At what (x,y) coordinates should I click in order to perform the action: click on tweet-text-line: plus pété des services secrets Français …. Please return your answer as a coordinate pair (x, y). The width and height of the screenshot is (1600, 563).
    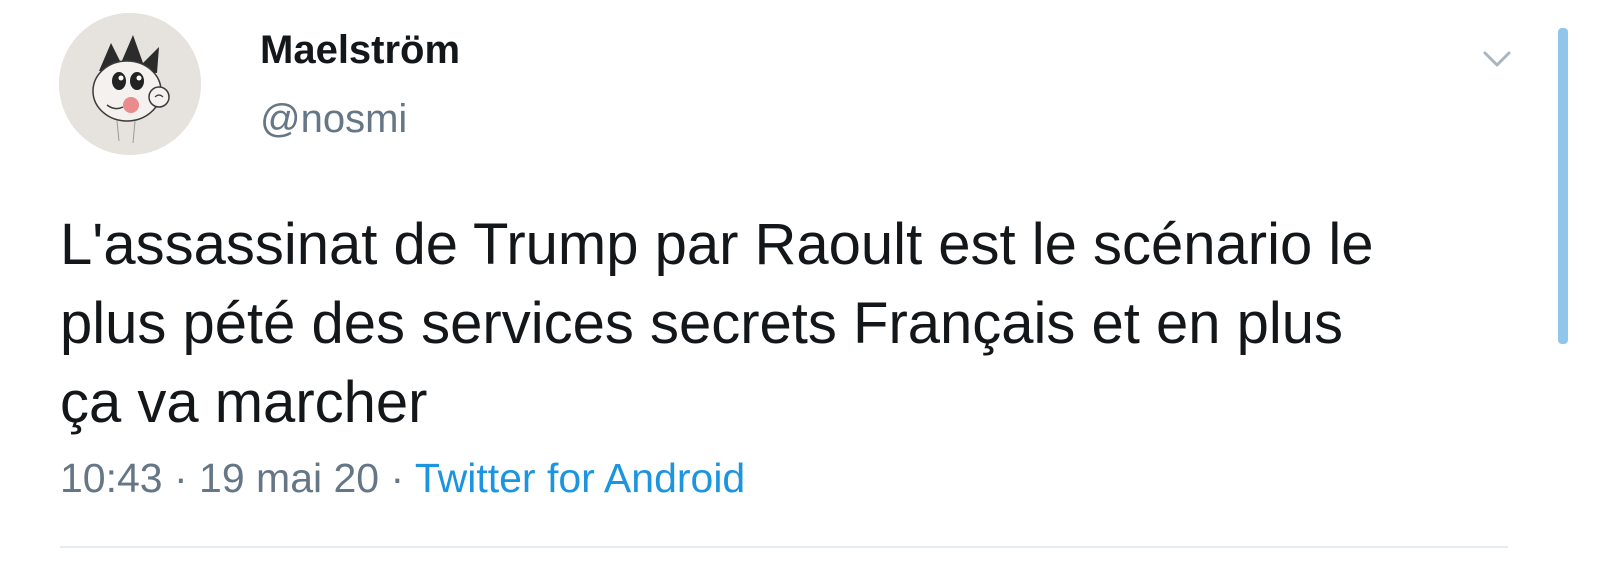
    Looking at the image, I should click on (702, 323).